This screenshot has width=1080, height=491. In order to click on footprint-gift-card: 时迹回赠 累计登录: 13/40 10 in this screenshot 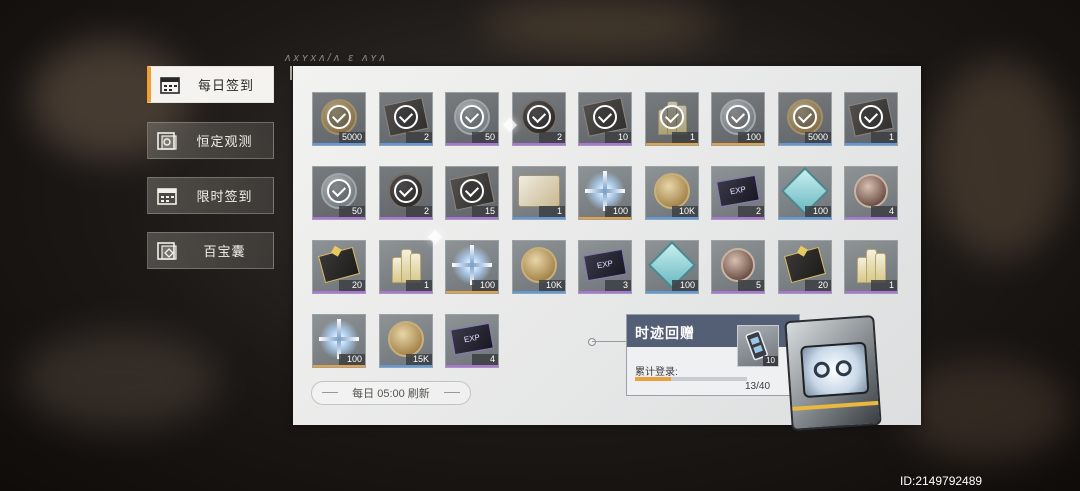, I will do `click(713, 355)`.